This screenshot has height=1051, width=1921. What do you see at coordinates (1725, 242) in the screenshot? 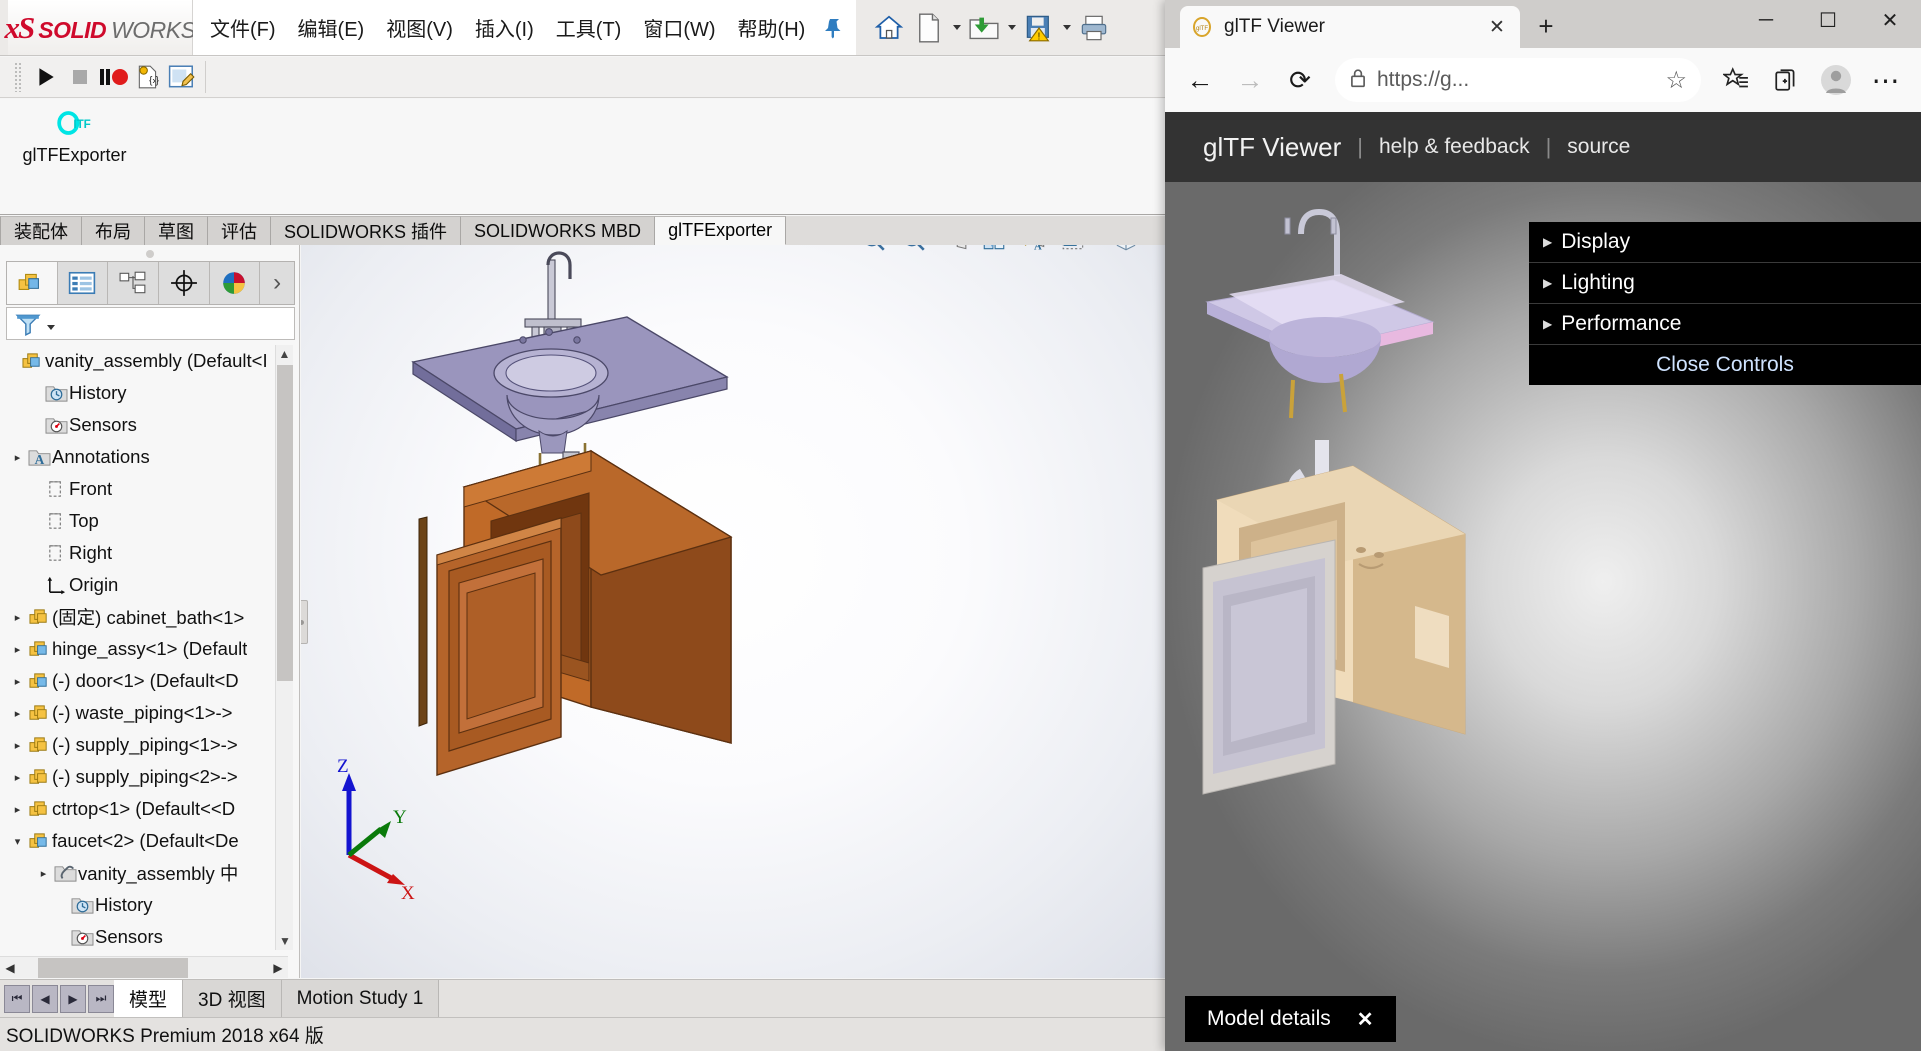
I see `controls-section-display: ▶ Display` at bounding box center [1725, 242].